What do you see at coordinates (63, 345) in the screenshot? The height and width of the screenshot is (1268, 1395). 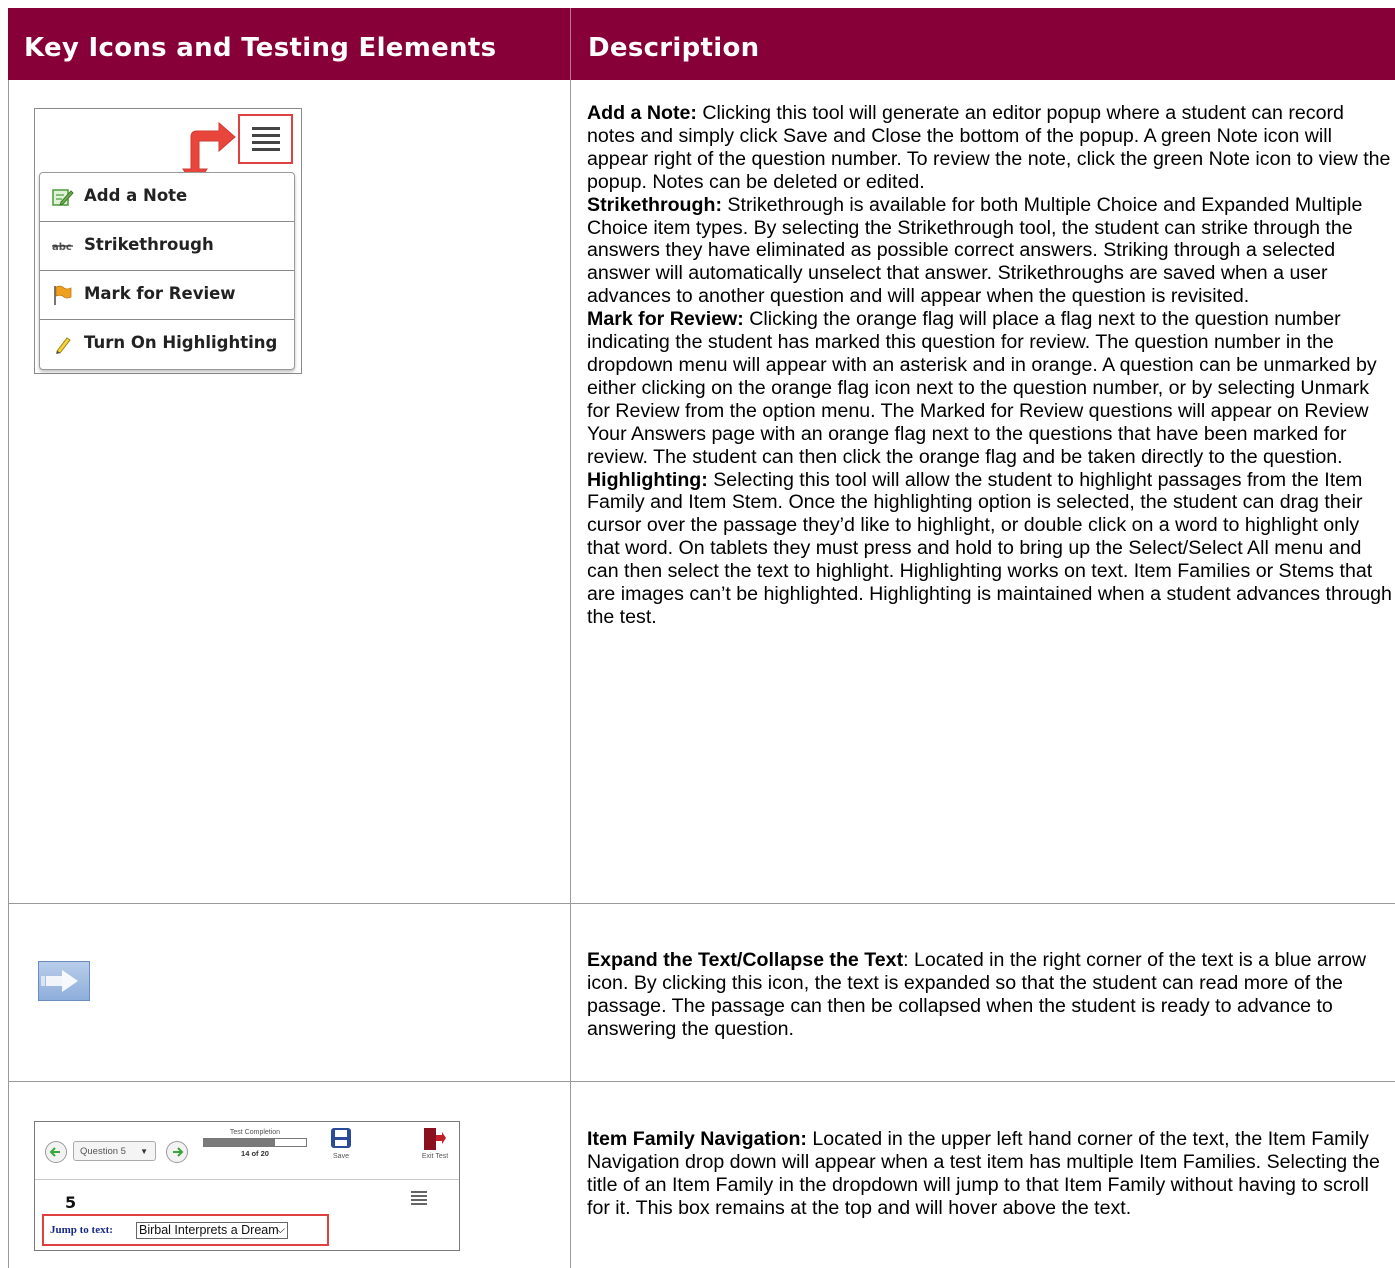 I see `highlighter-pen-icon` at bounding box center [63, 345].